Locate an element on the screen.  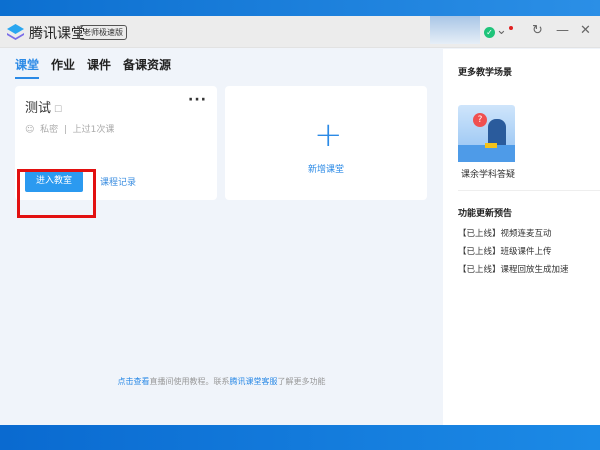
close-icon: ✕ is located at coordinates (585, 30).